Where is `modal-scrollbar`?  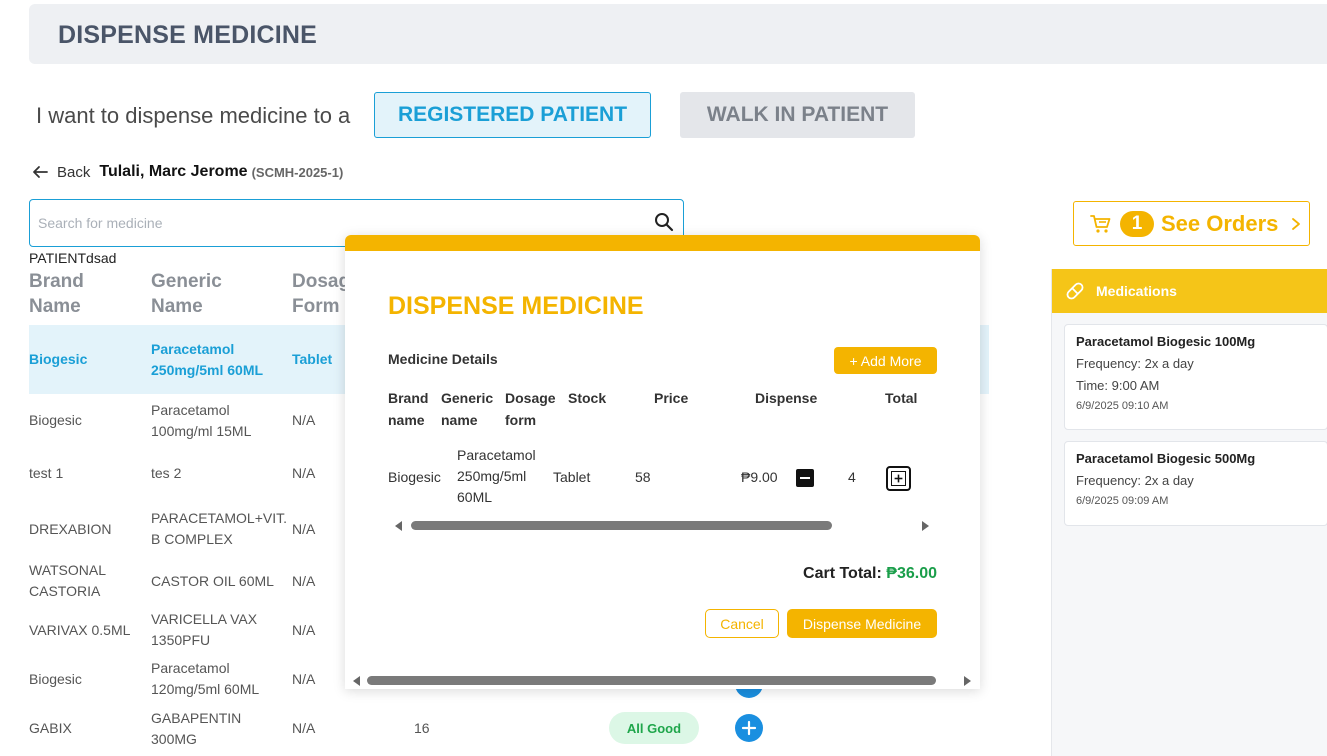
modal-scrollbar is located at coordinates (651, 680).